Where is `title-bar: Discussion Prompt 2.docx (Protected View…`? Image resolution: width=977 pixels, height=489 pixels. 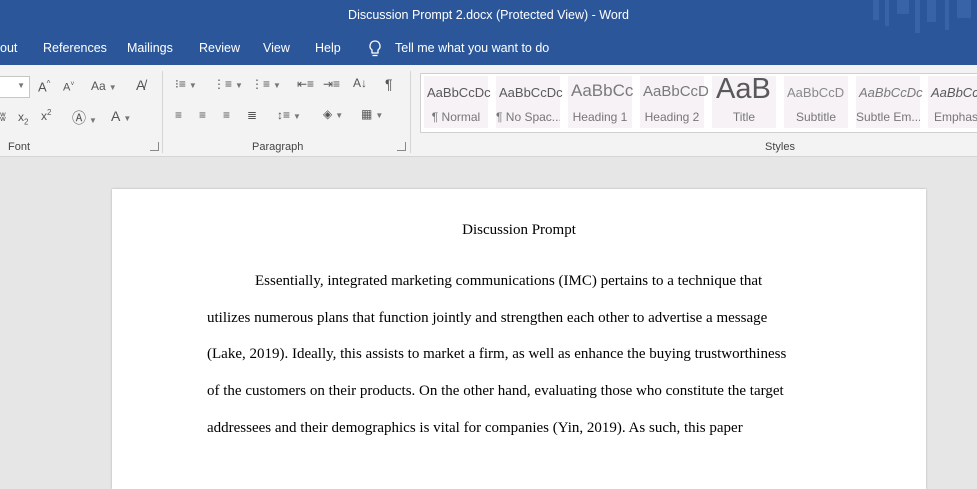
title-bar: Discussion Prompt 2.docx (Protected View… is located at coordinates (488, 16).